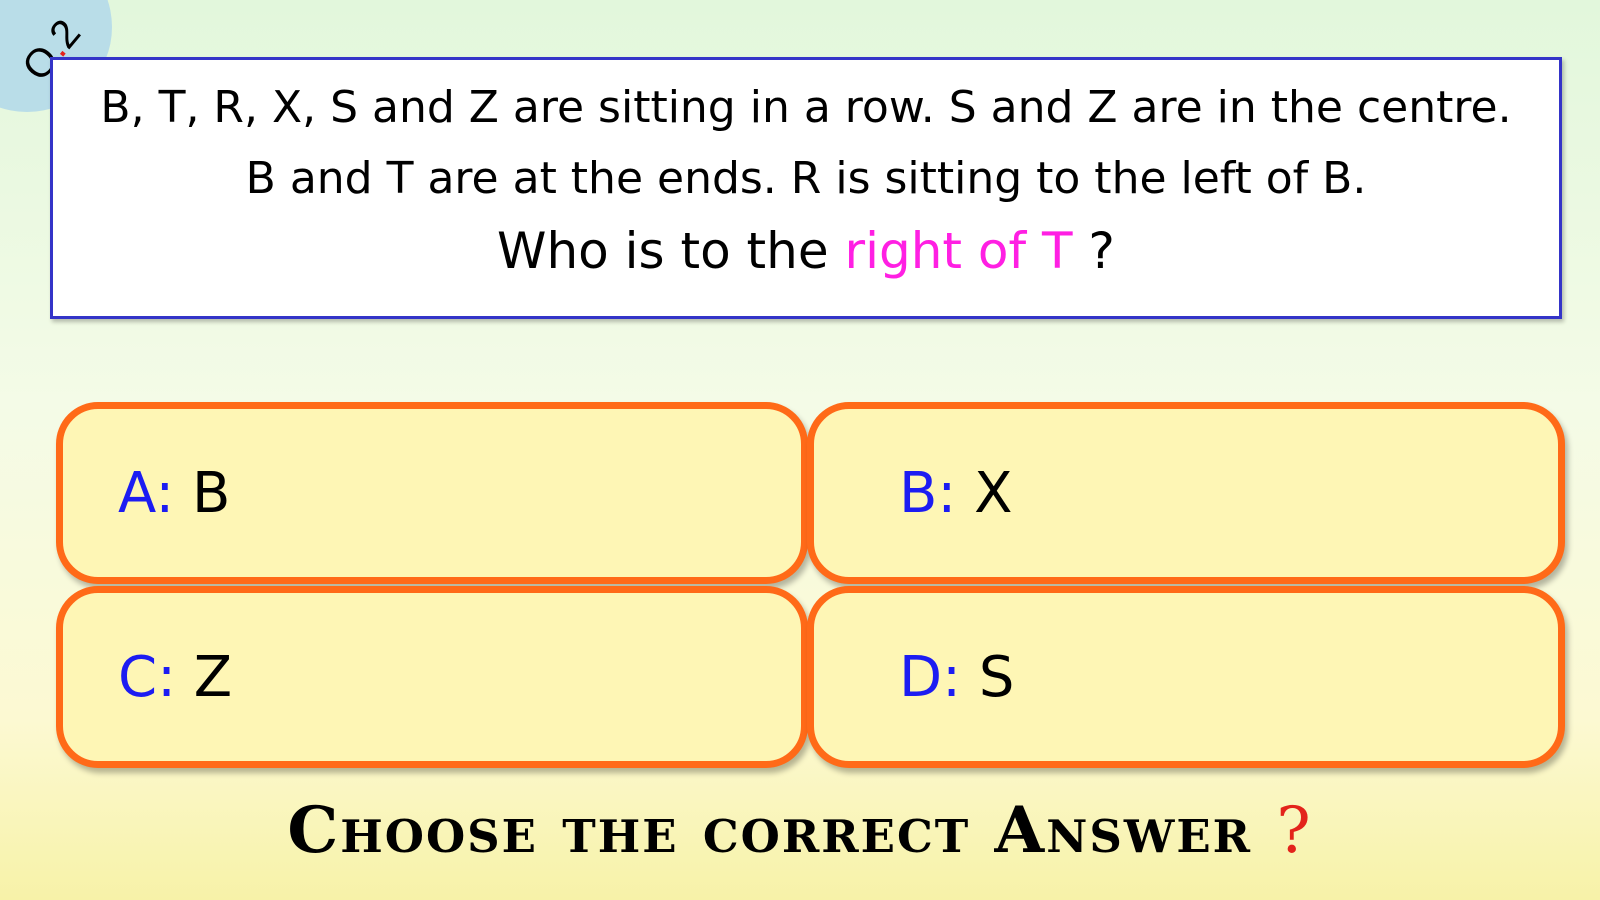 This screenshot has width=1600, height=900. I want to click on option-d-button: D: S, so click(1186, 677).